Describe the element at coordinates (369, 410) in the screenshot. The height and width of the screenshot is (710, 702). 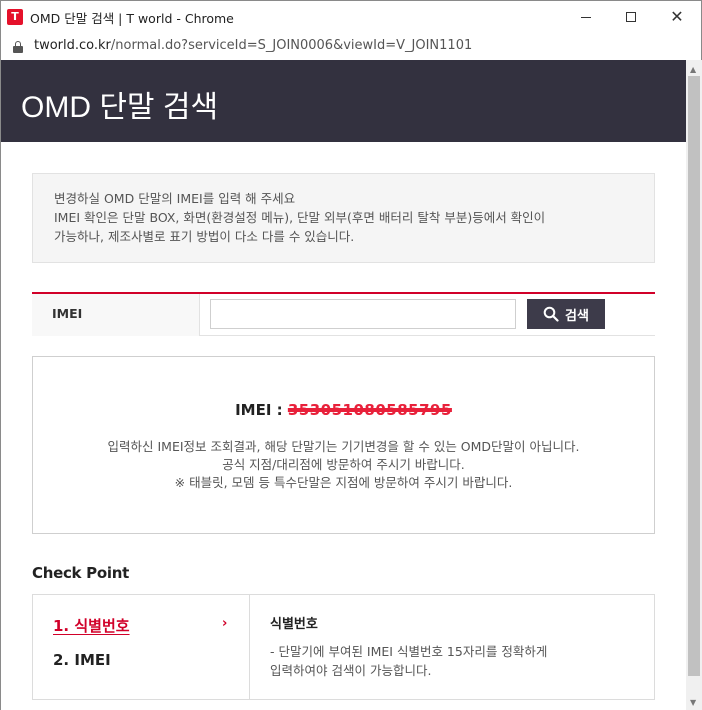
I see `imei-result-value: 353051080585795` at that location.